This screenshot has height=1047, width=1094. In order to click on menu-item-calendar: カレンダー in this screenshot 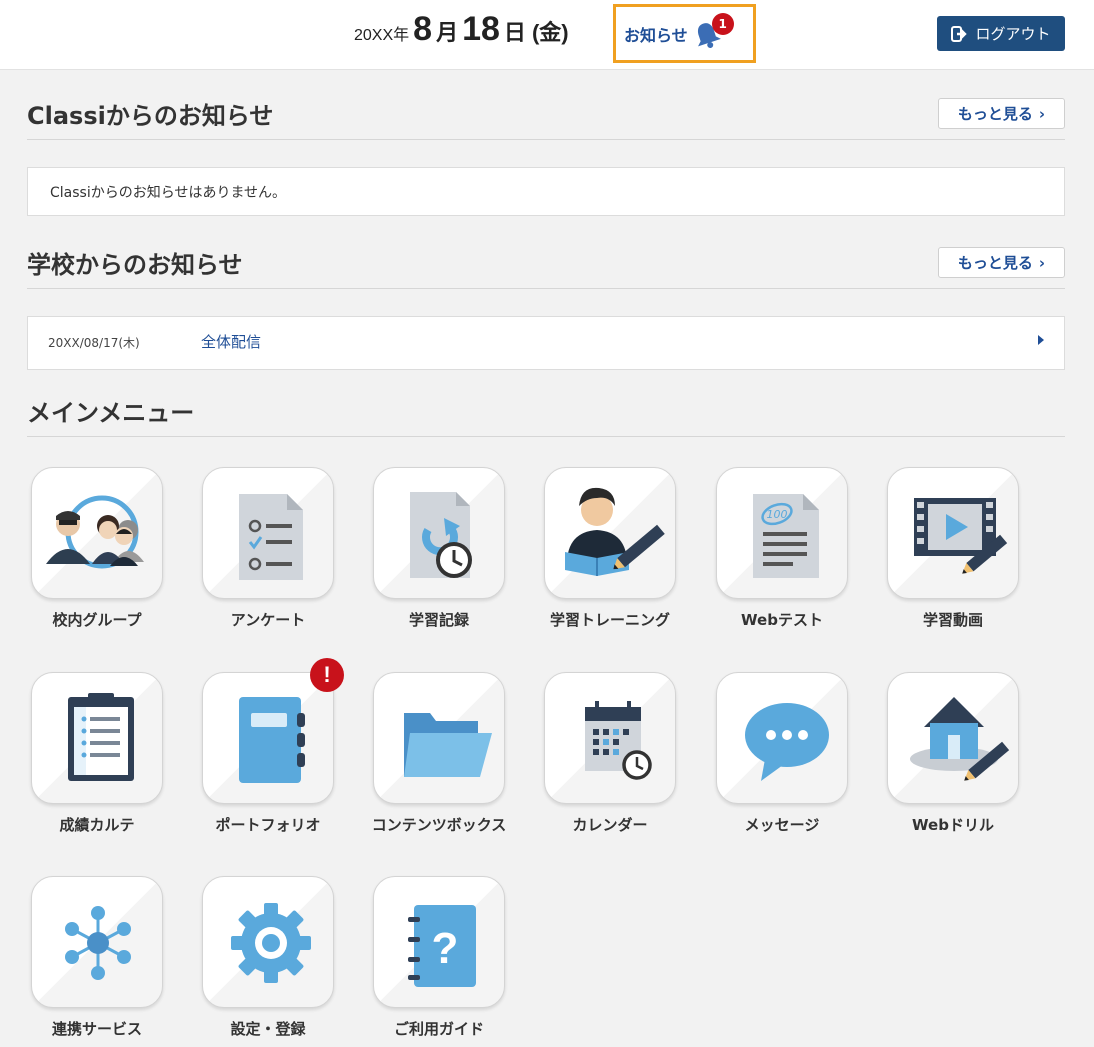, I will do `click(610, 757)`.